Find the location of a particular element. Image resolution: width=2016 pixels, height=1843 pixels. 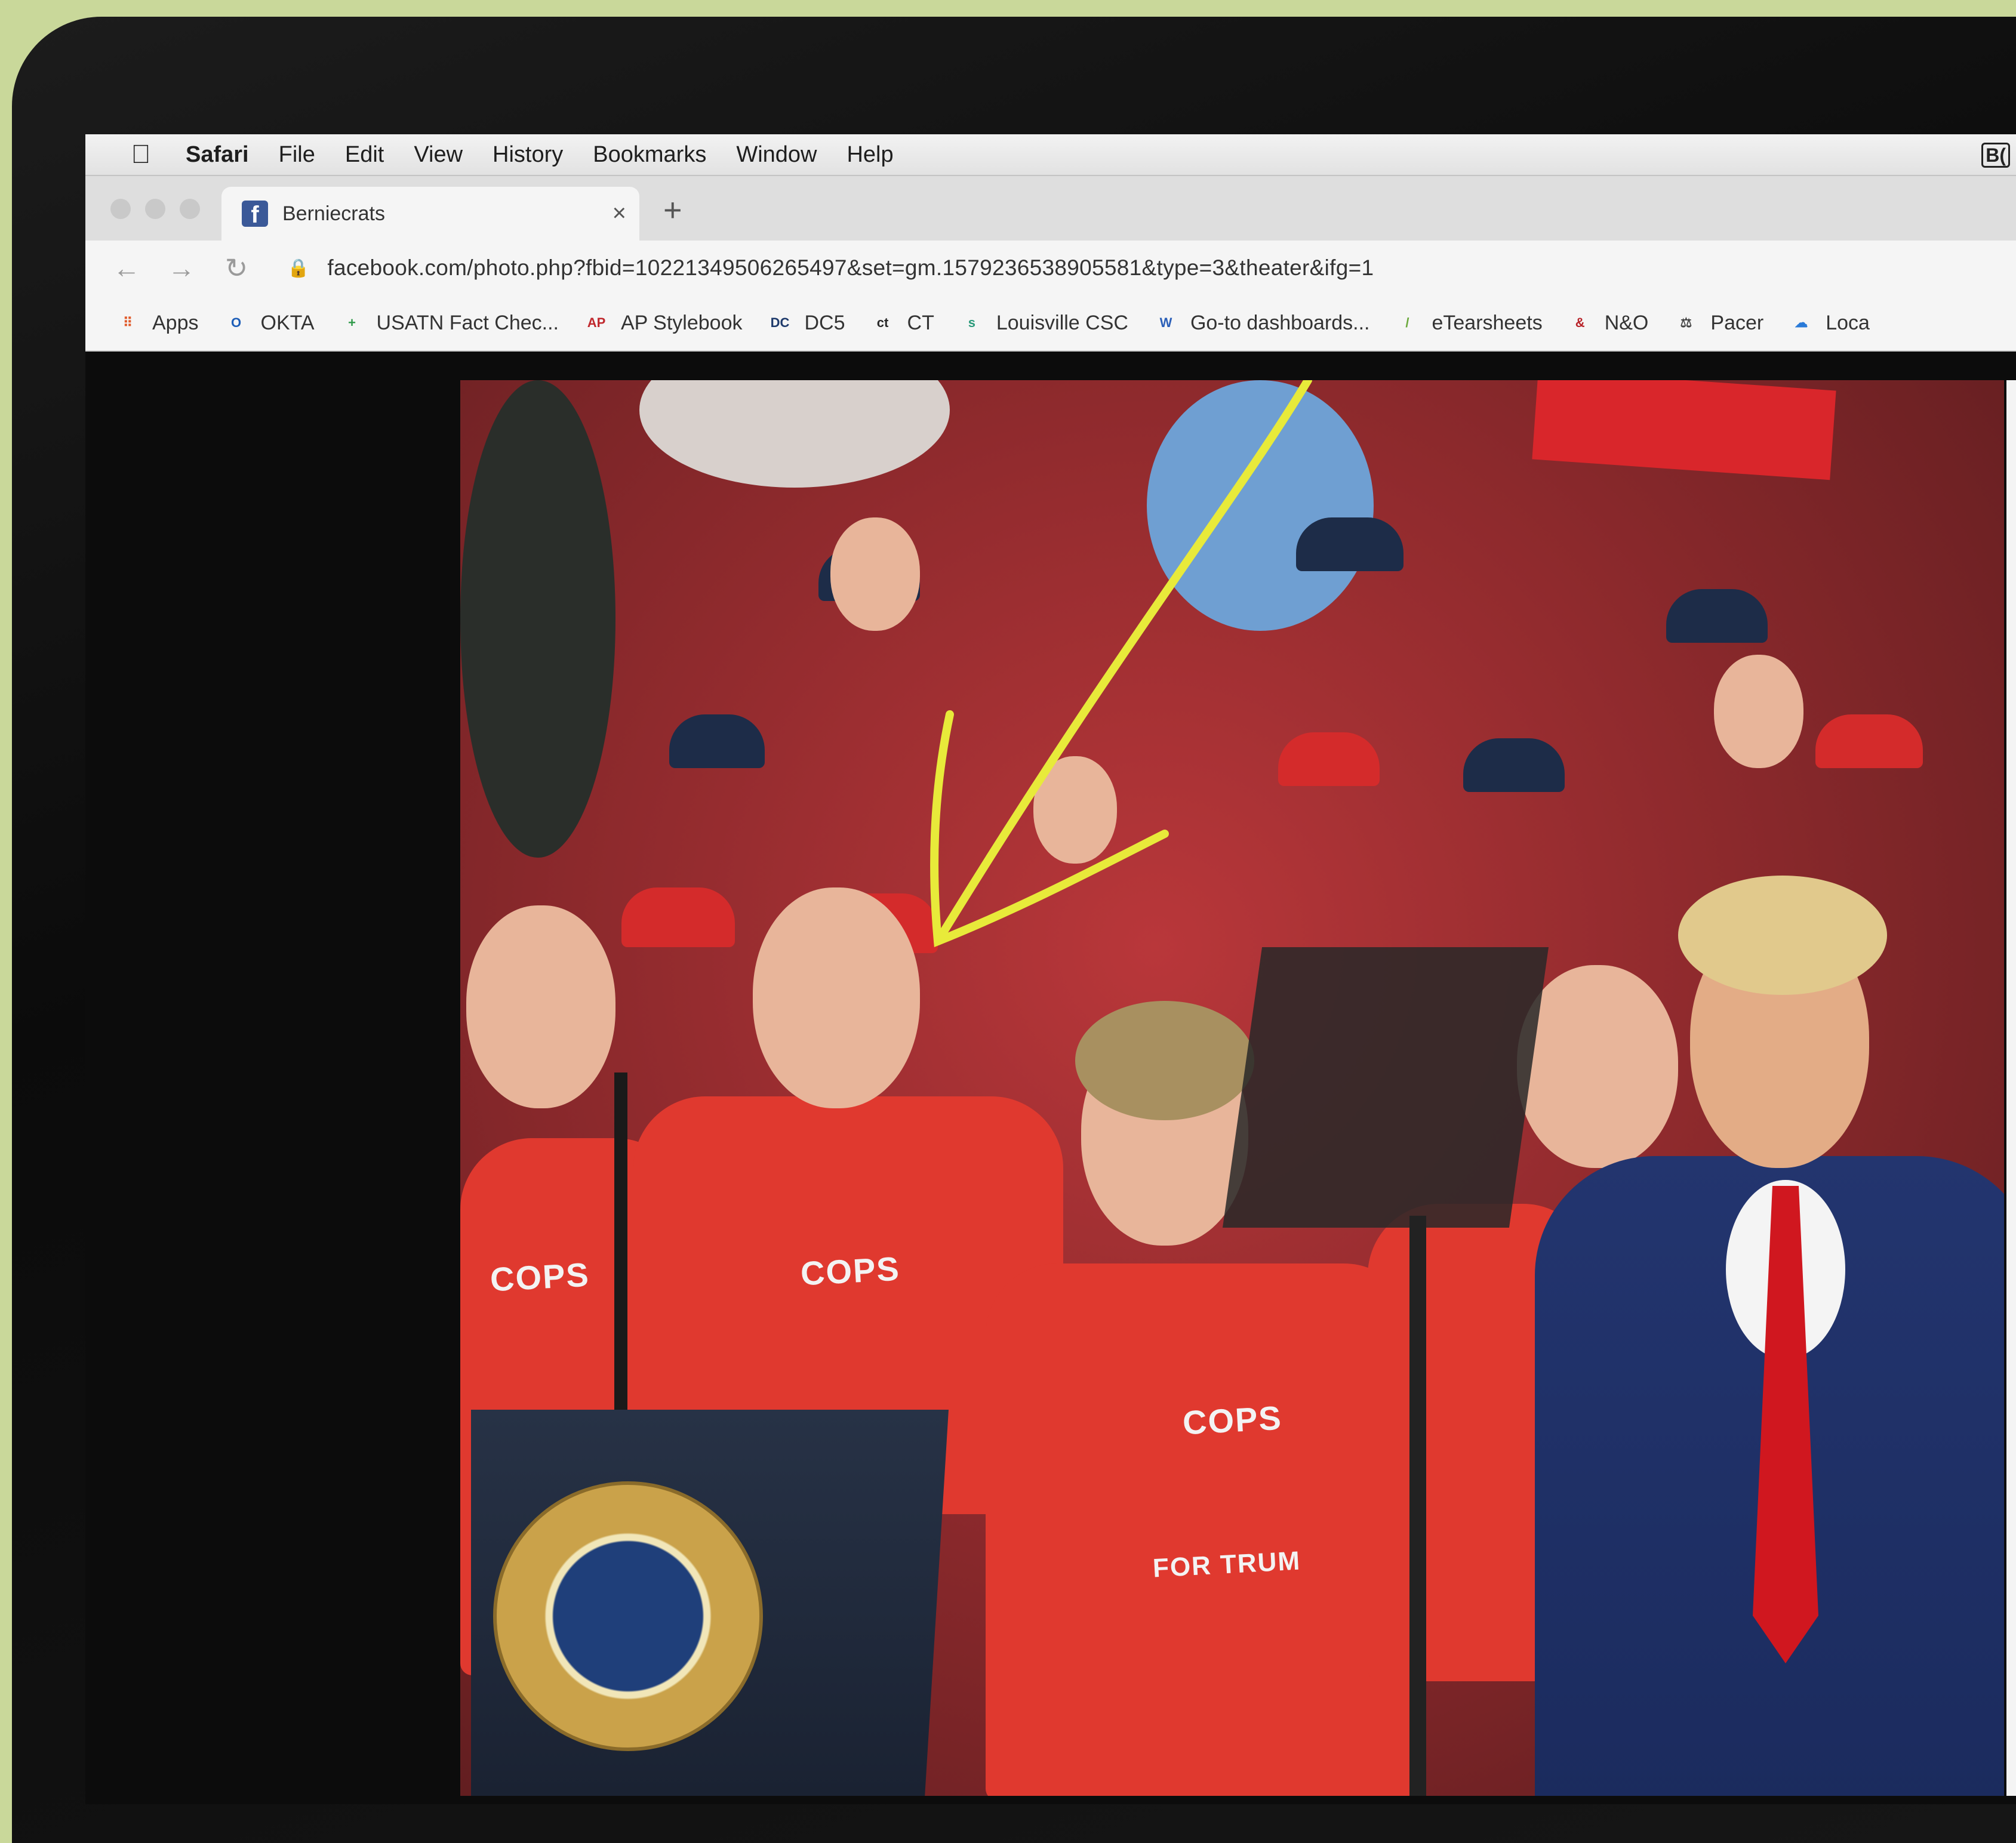

lock-icon: 🔒 is located at coordinates (298, 268).